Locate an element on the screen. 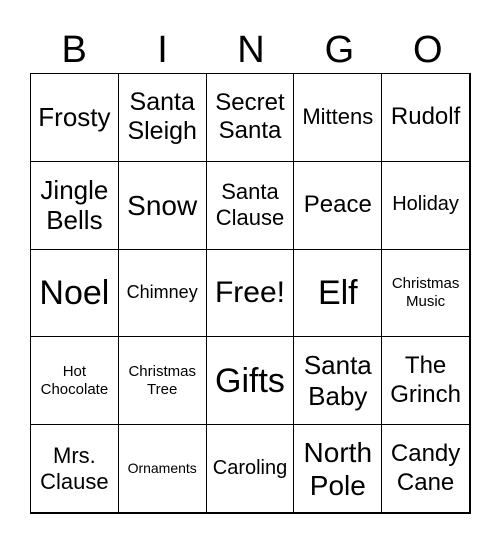  bingo-cell: Hot Chocolate is located at coordinates (74, 381).